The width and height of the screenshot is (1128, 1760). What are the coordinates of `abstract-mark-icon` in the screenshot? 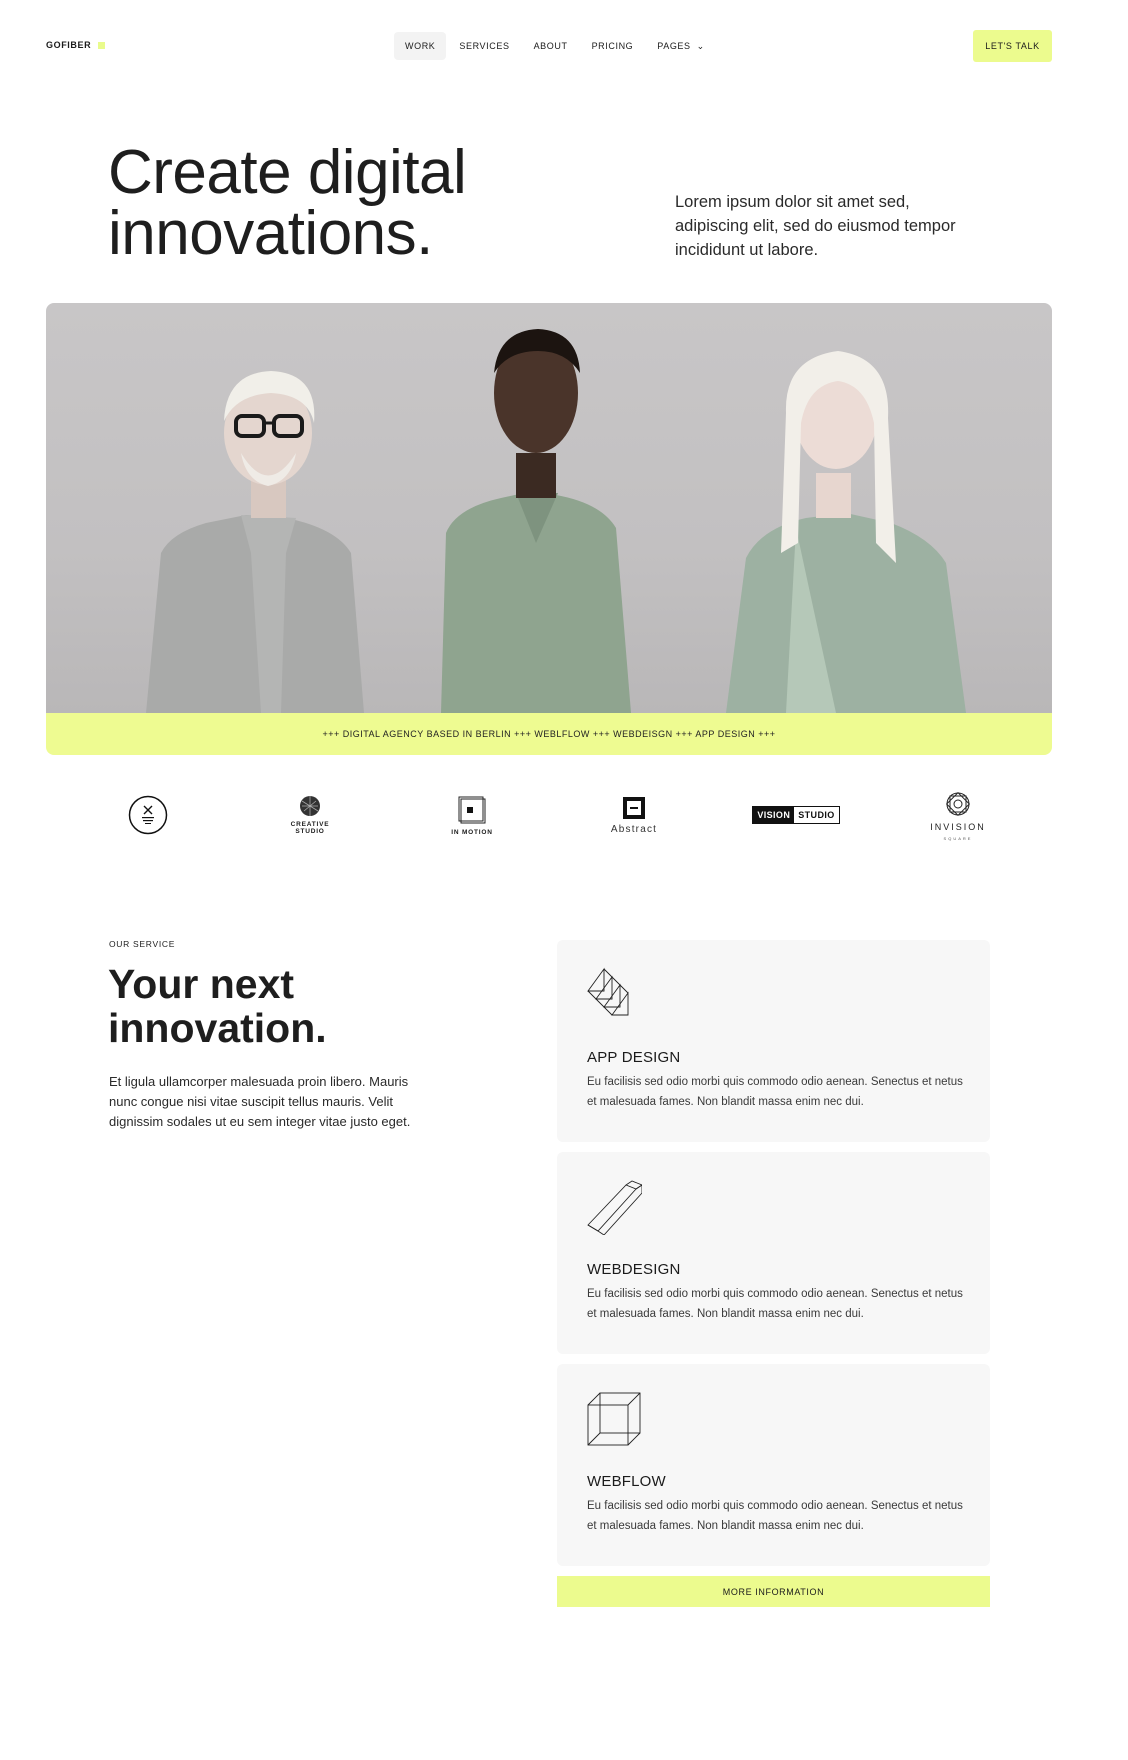 It's located at (634, 807).